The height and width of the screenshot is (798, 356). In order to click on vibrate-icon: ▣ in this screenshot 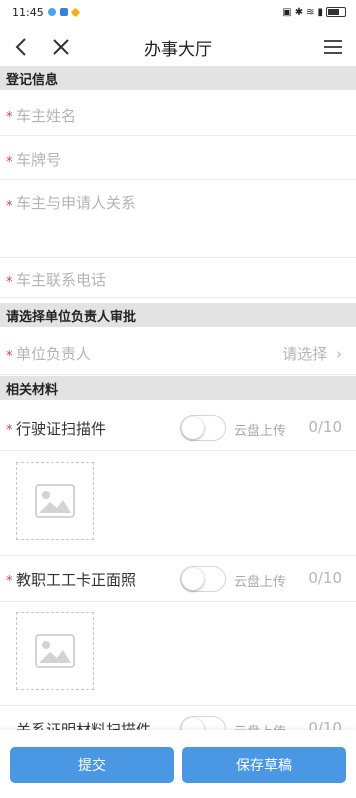, I will do `click(287, 12)`.